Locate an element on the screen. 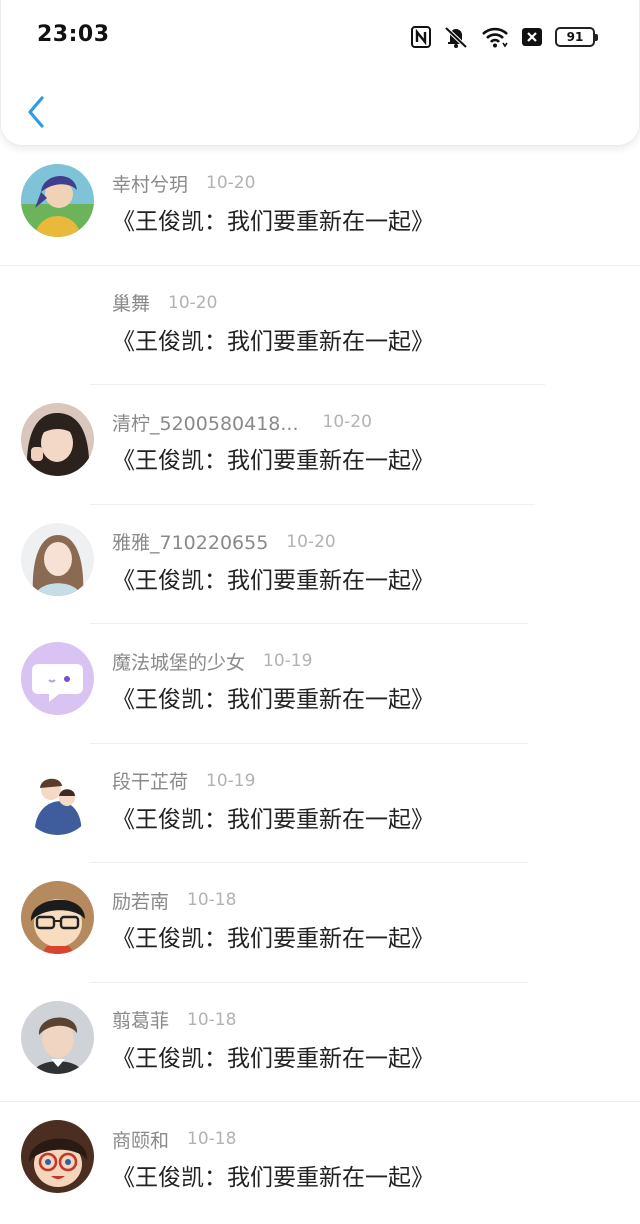 The image size is (640, 1224). item-meta: 巢舞 10-20 is located at coordinates (164, 303).